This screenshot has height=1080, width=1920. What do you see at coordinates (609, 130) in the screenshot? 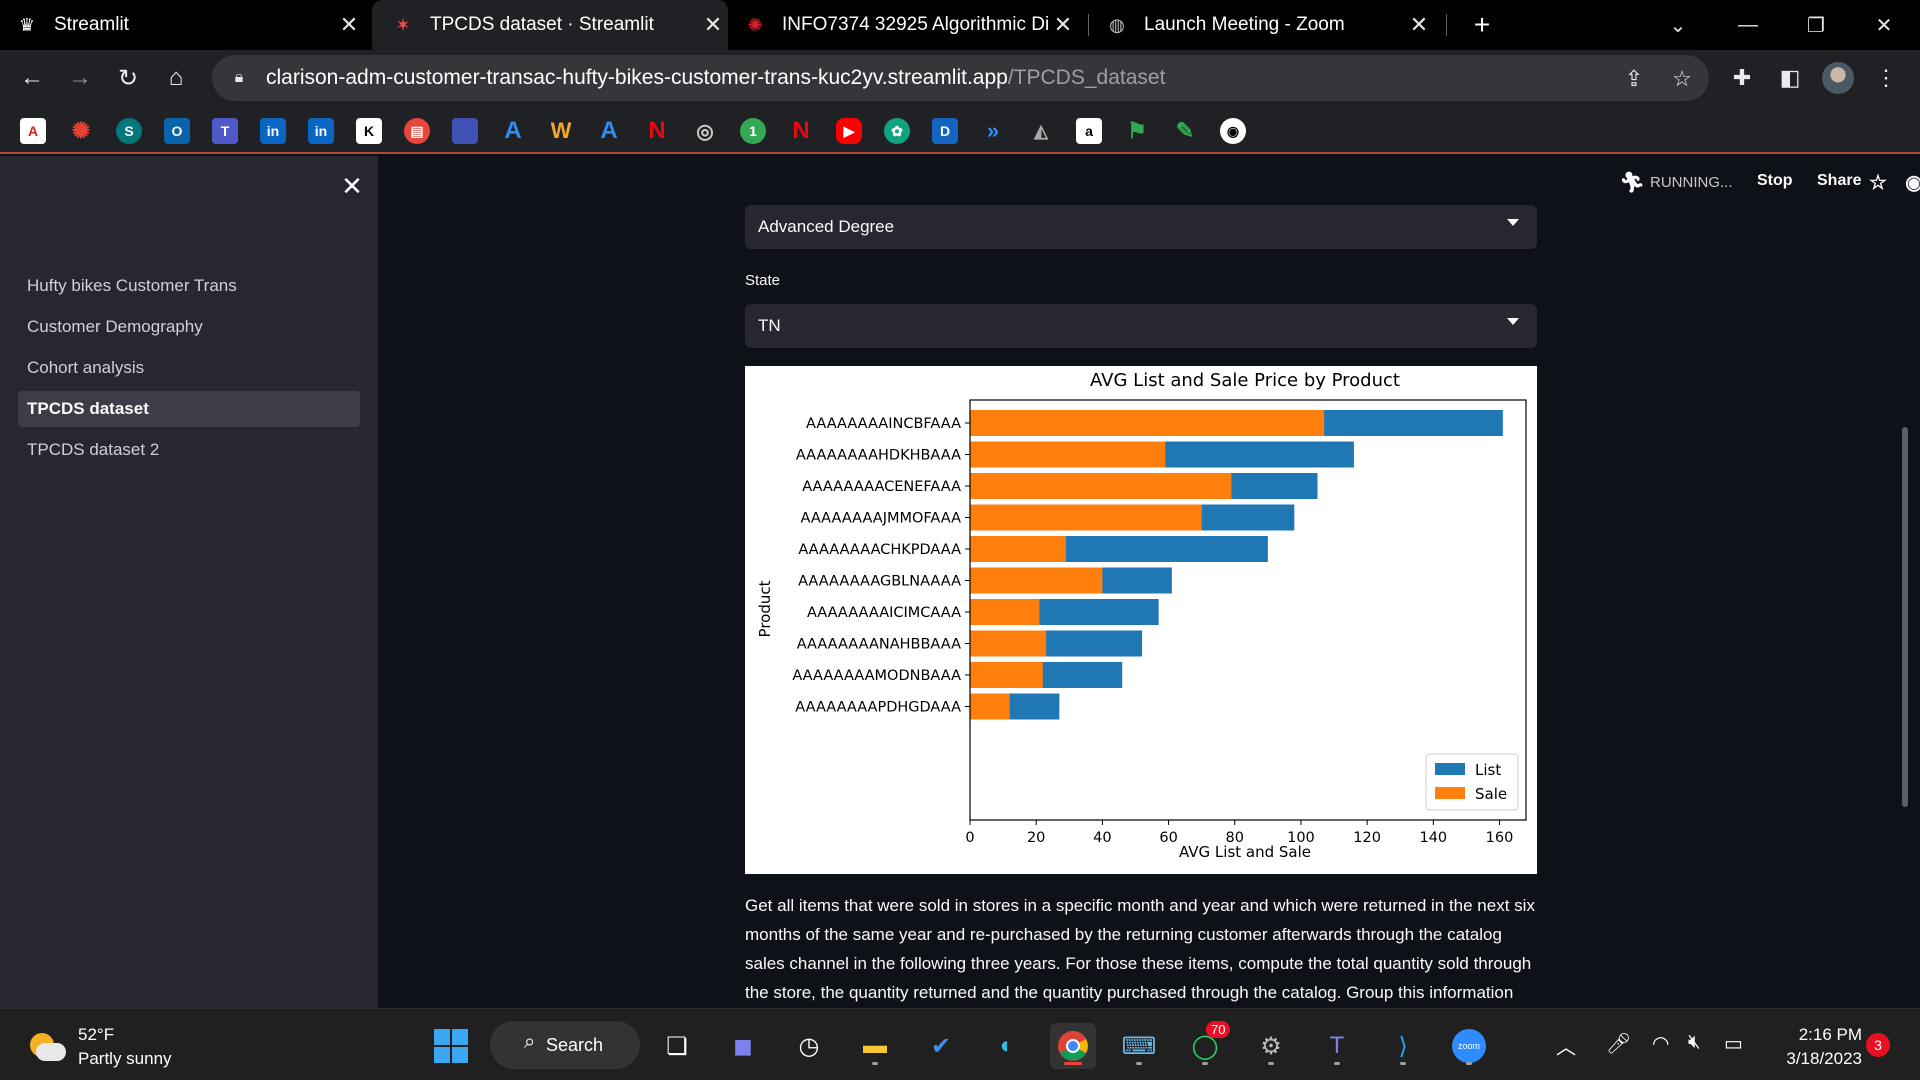
I see `azure-icon-2: A` at bounding box center [609, 130].